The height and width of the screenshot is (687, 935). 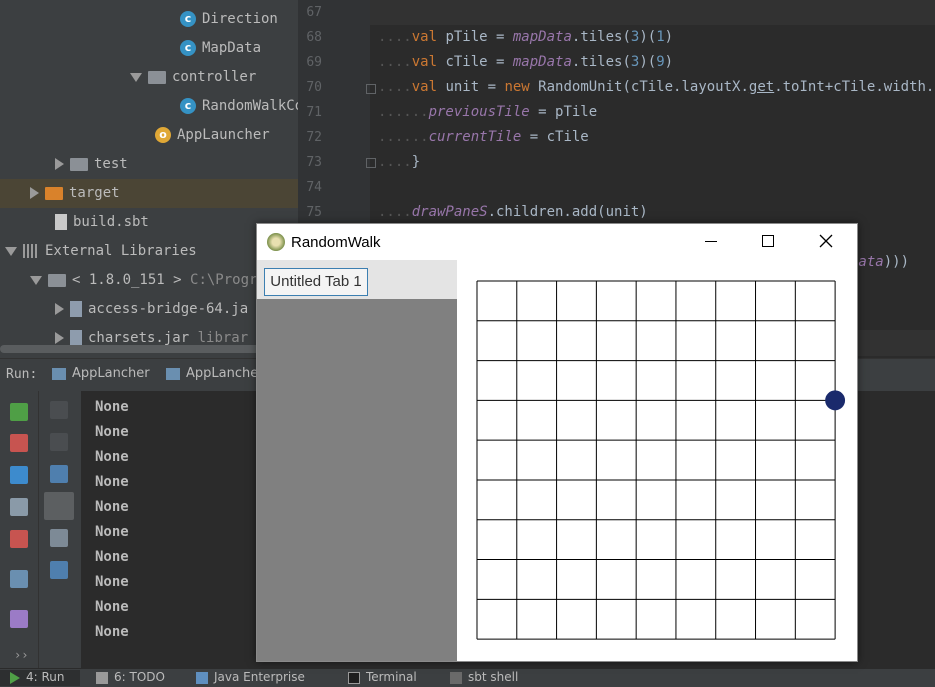 What do you see at coordinates (768, 241) in the screenshot?
I see `maximize-icon` at bounding box center [768, 241].